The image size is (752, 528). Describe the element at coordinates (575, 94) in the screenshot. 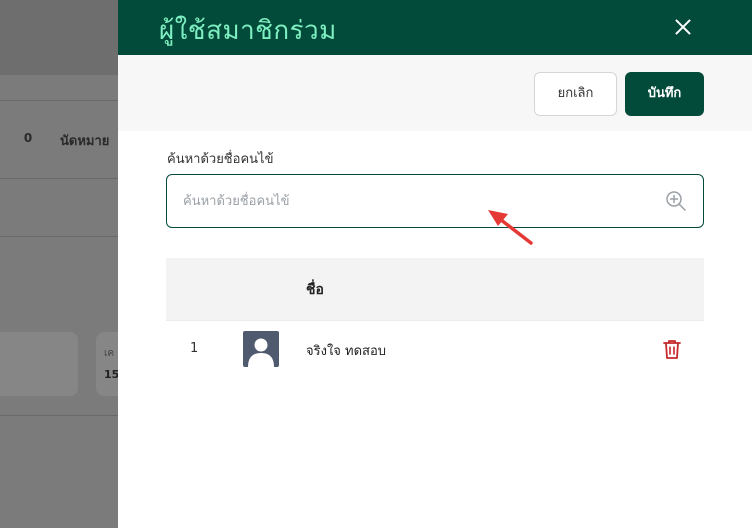

I see `cancel-button: ยกเลิก` at that location.